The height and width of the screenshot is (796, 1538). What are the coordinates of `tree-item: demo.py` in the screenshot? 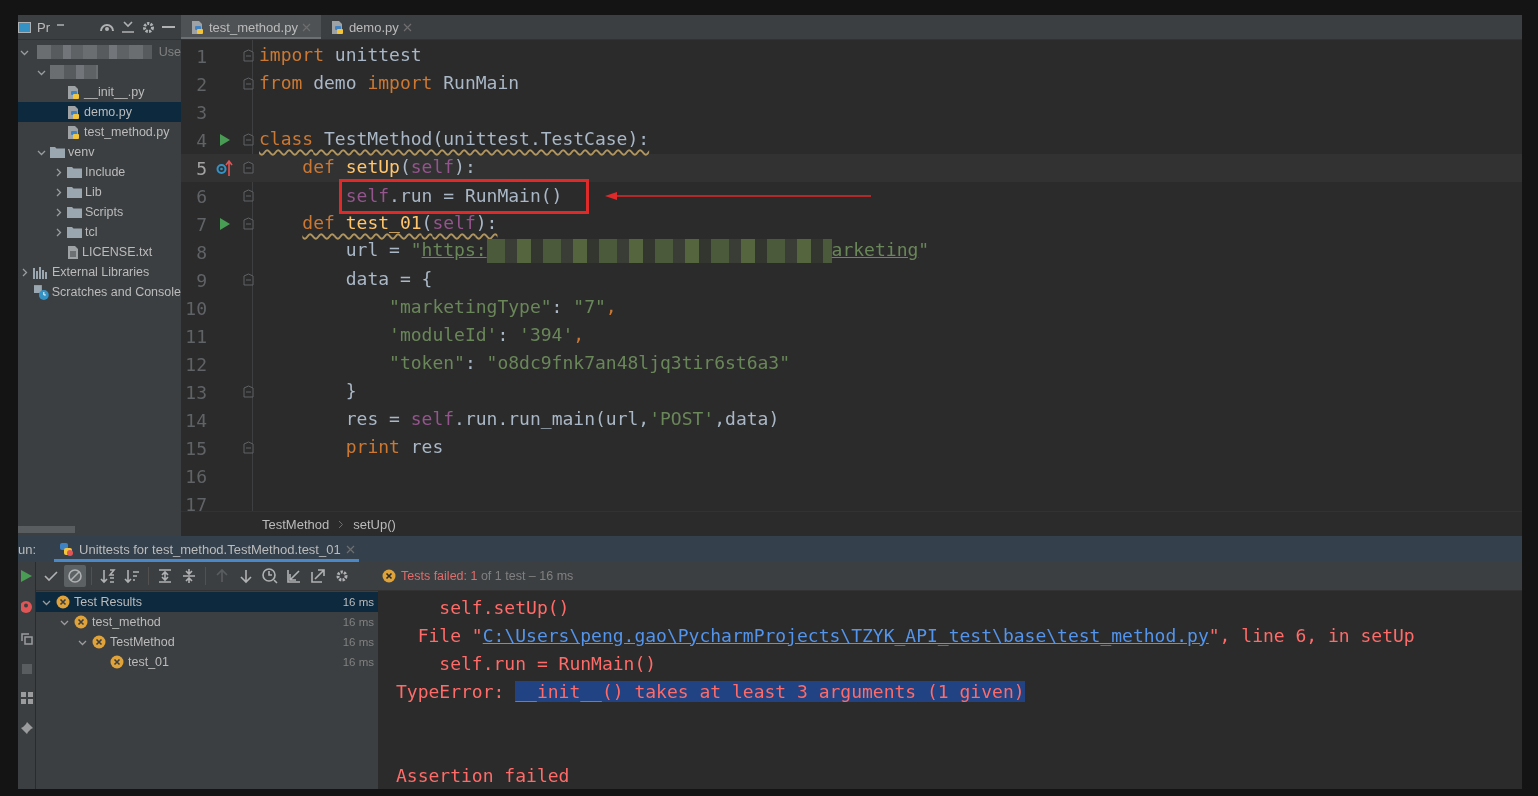 It's located at (99, 112).